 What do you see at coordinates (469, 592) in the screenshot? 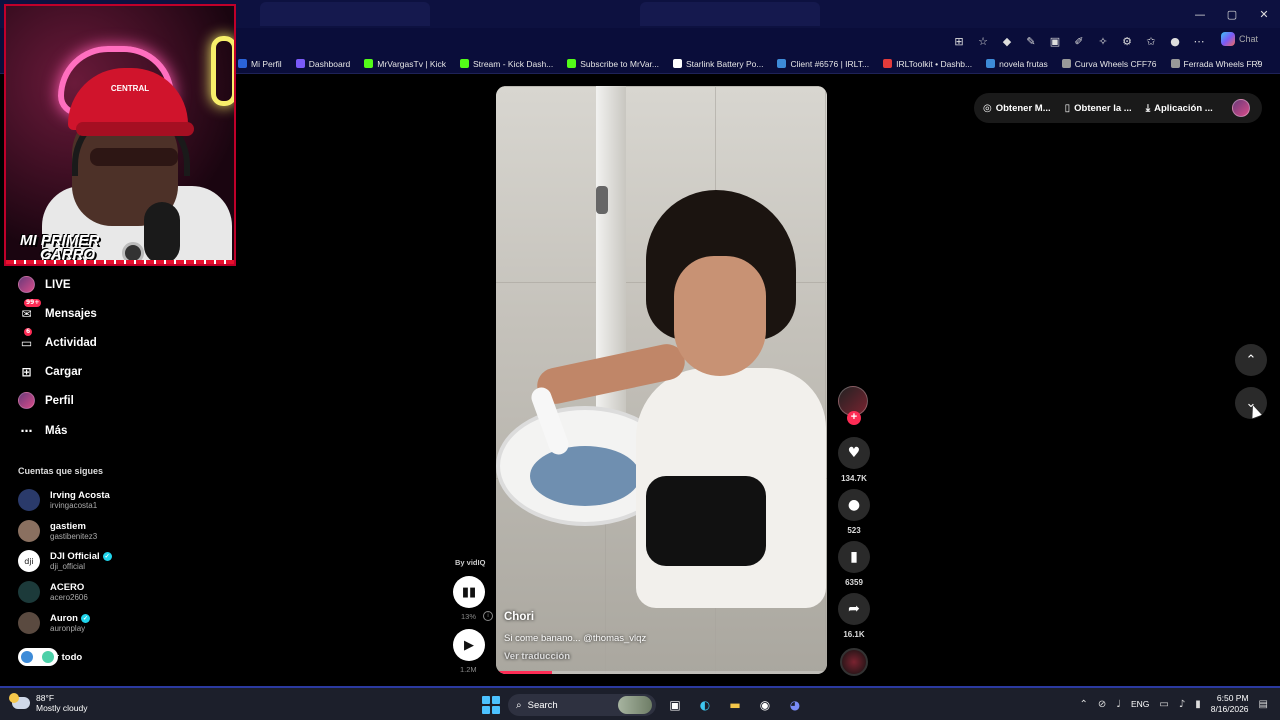
I see `vidiq-stats-button: ▮▮` at bounding box center [469, 592].